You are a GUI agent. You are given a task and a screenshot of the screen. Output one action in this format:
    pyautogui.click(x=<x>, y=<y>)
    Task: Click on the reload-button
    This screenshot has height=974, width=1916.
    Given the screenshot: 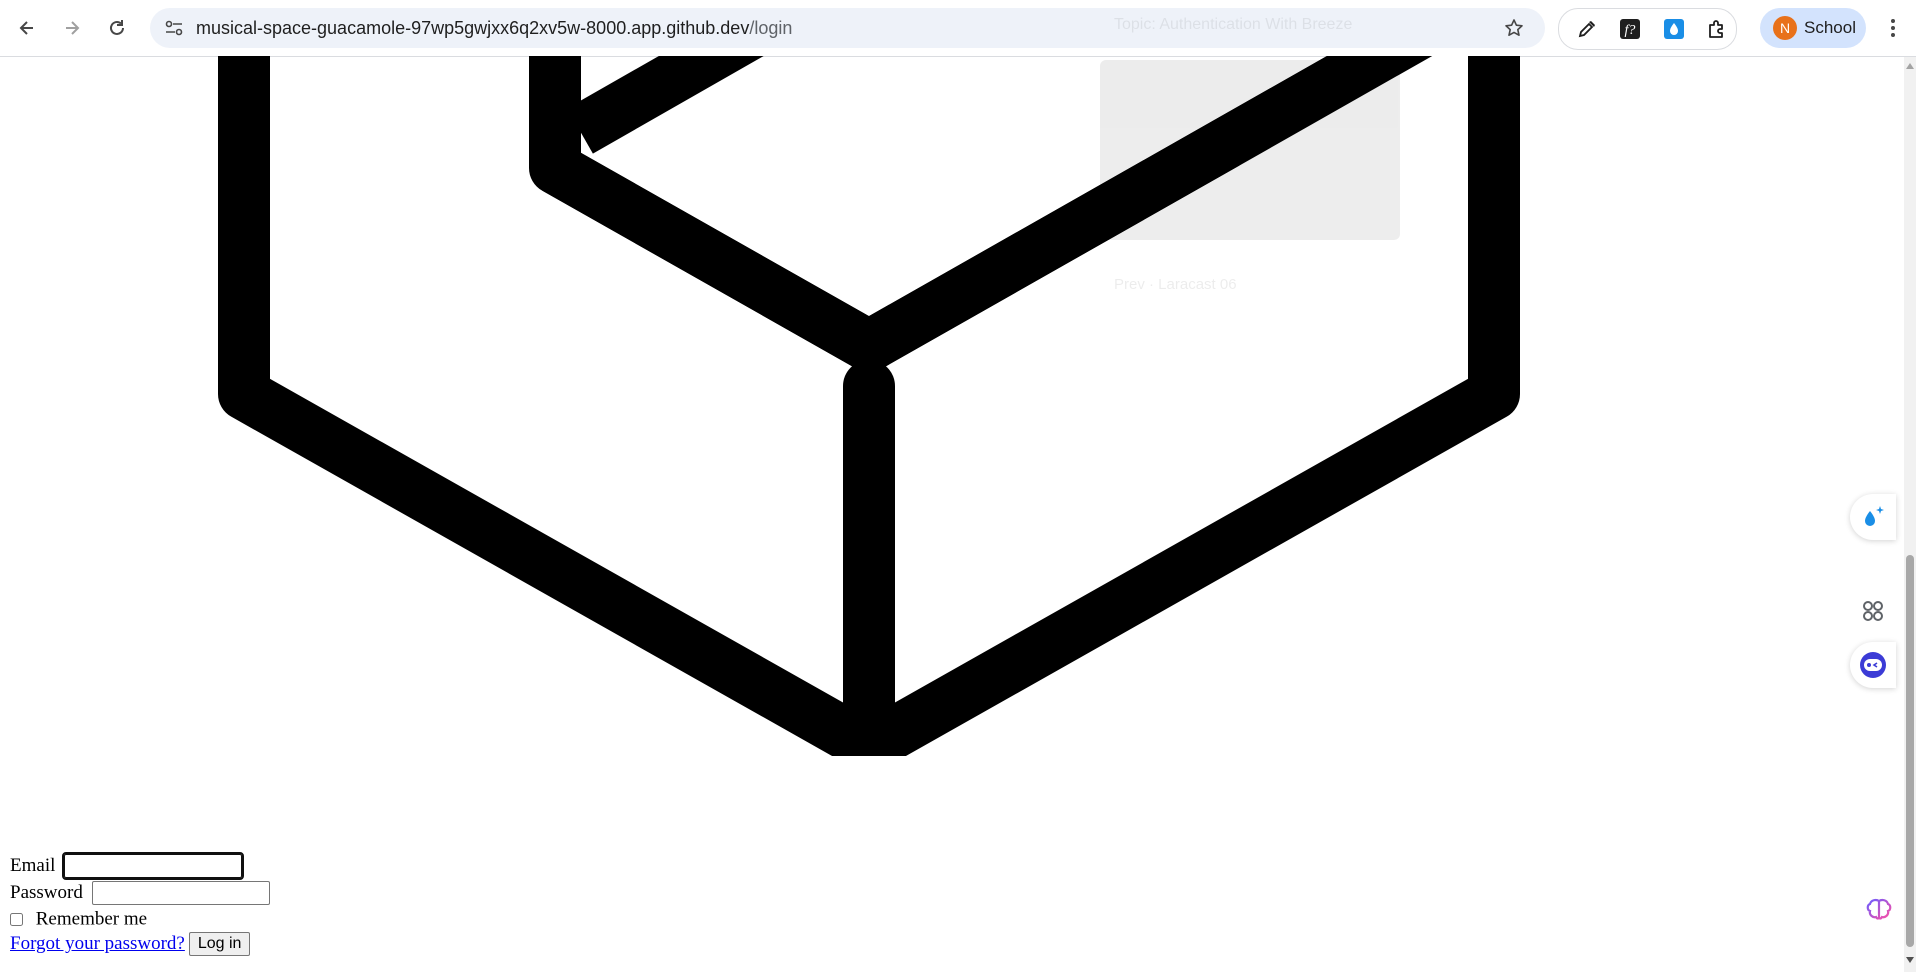 What is the action you would take?
    pyautogui.click(x=117, y=28)
    